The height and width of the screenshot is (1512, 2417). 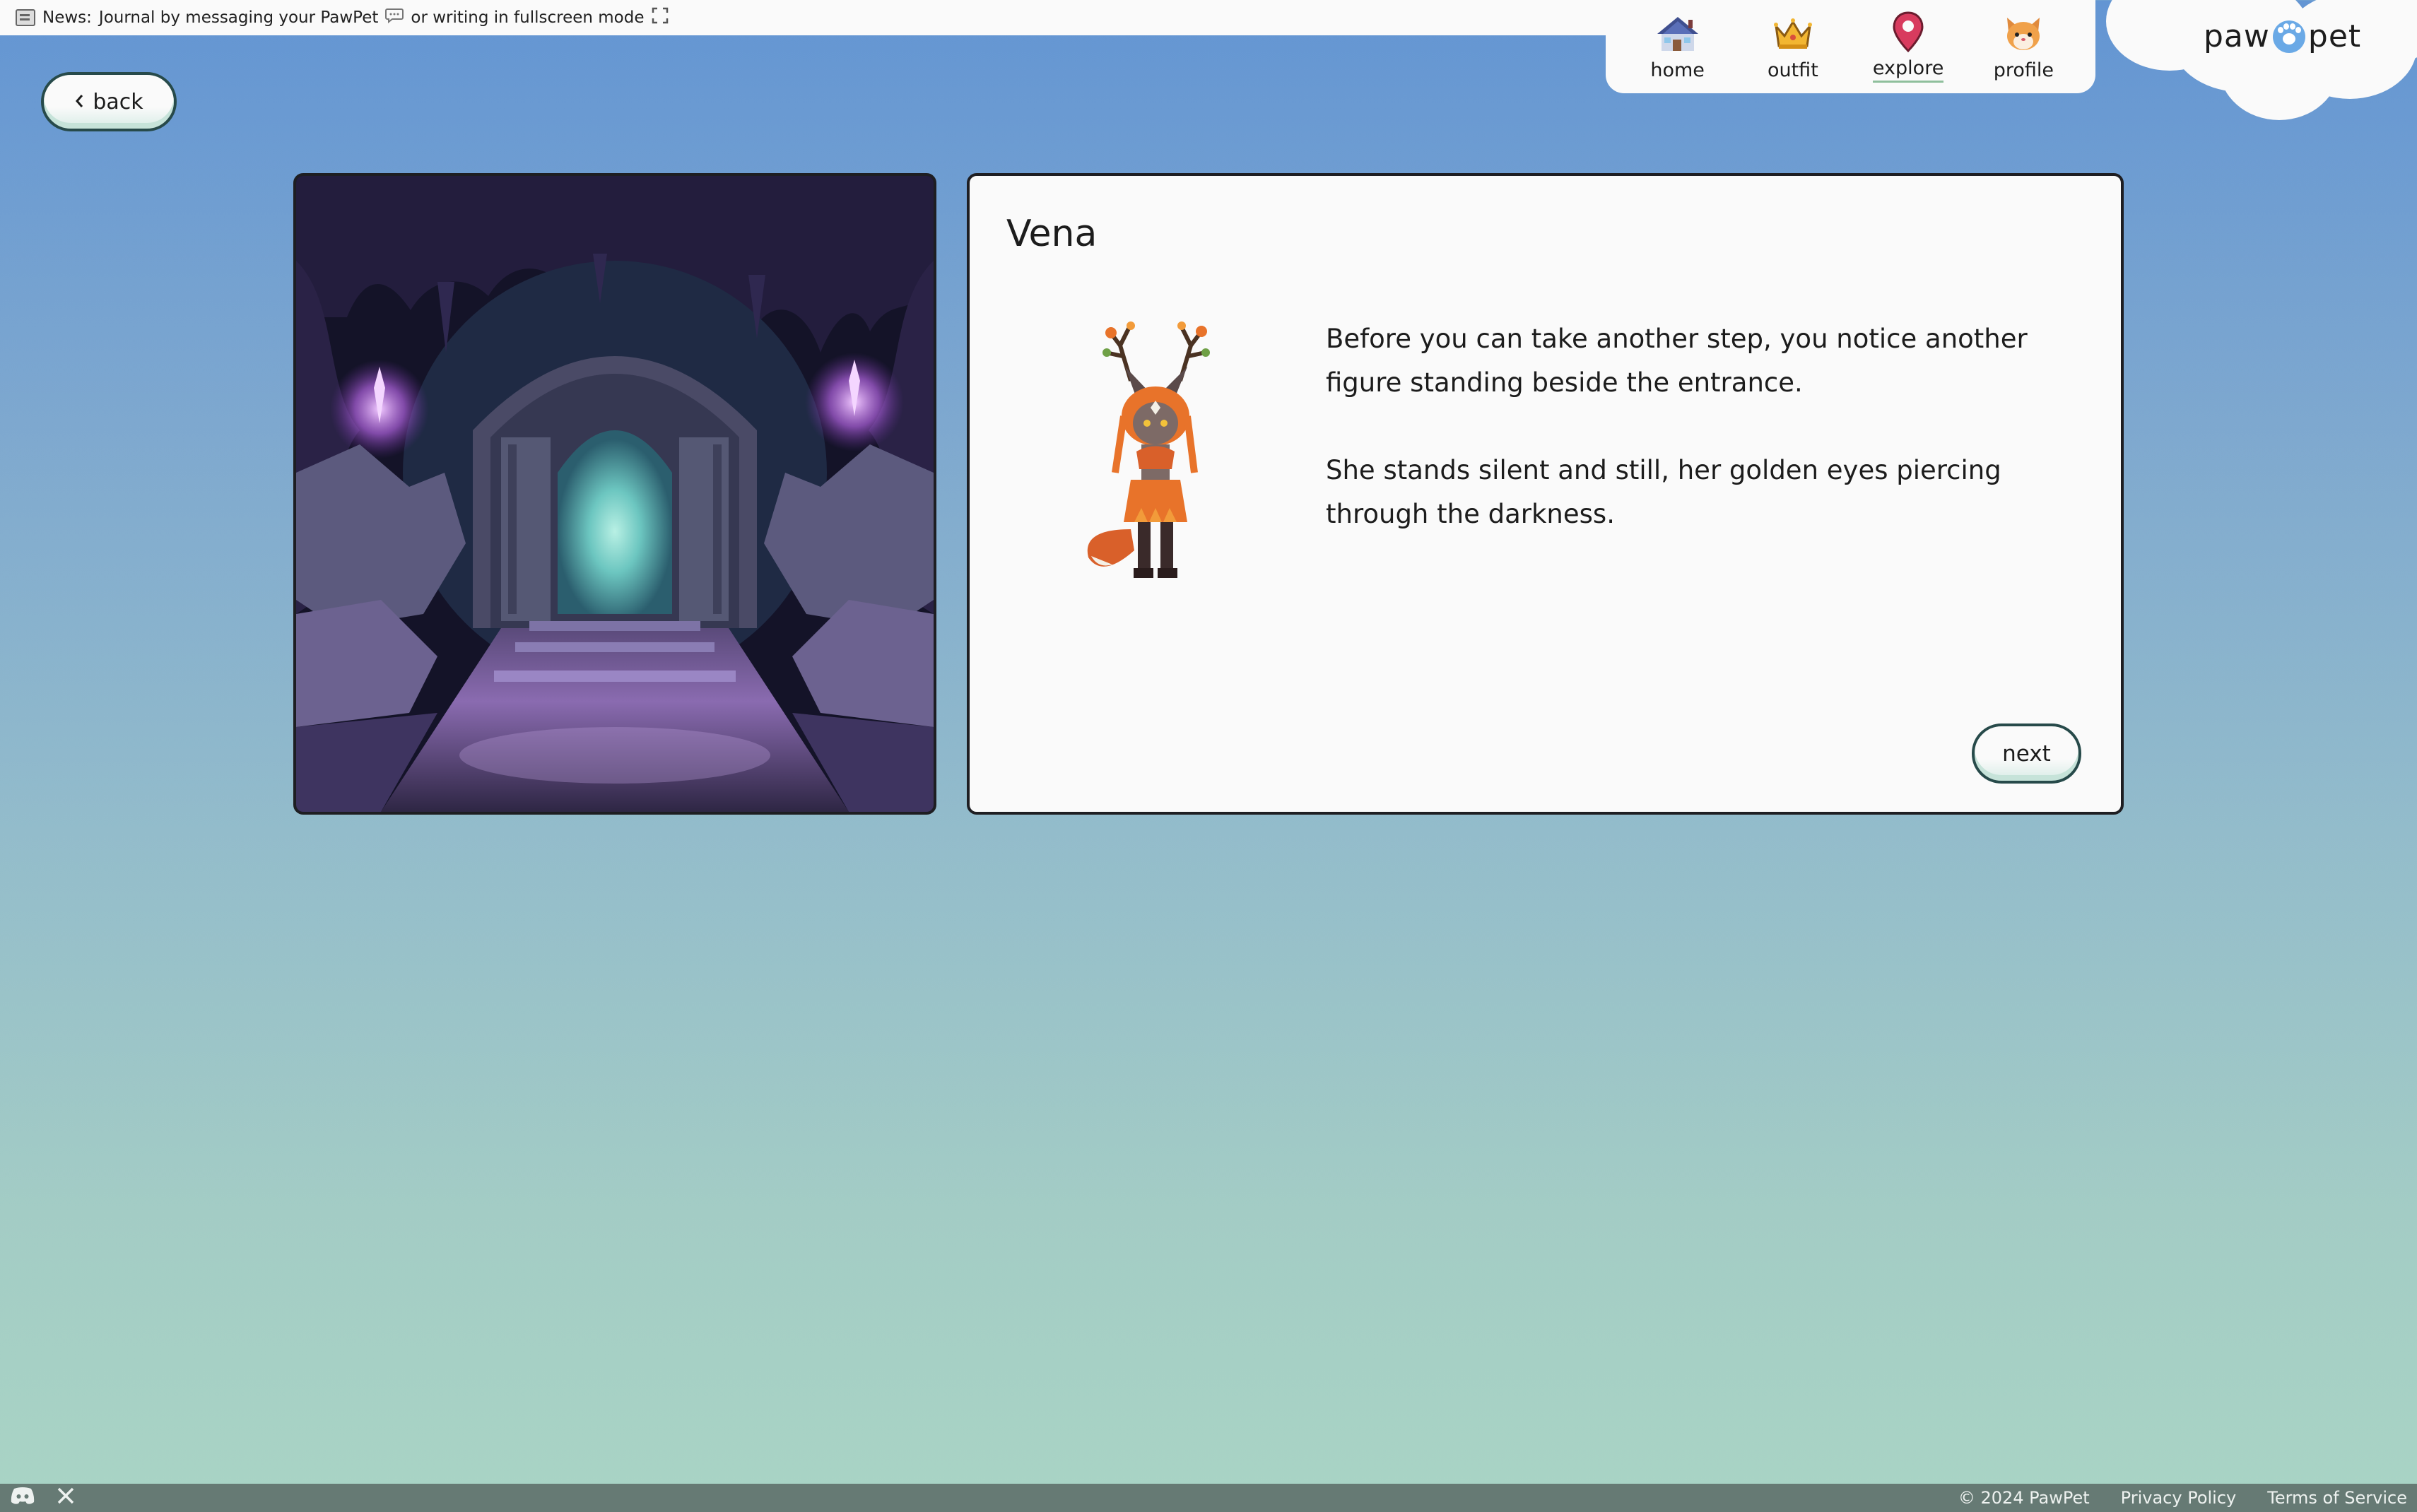 I want to click on nav-profile-label: profile, so click(x=2024, y=70).